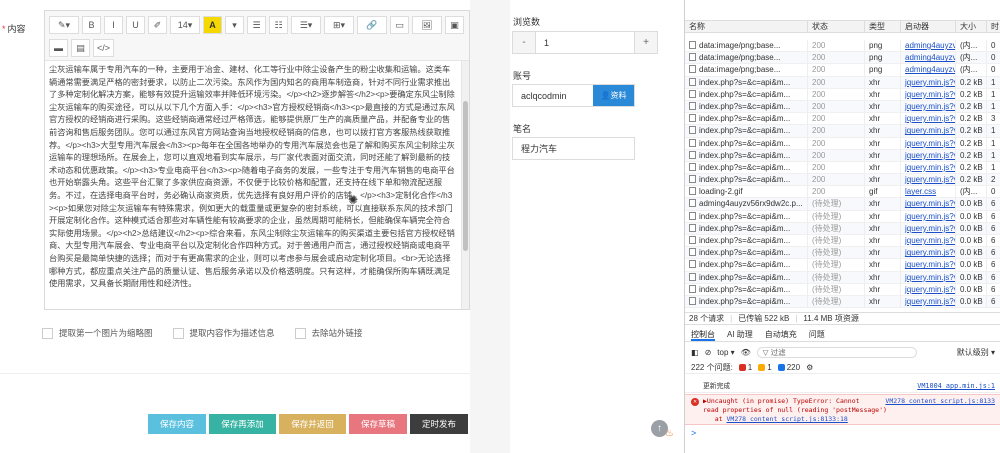  I want to click on tab-issues: 问题, so click(817, 334).